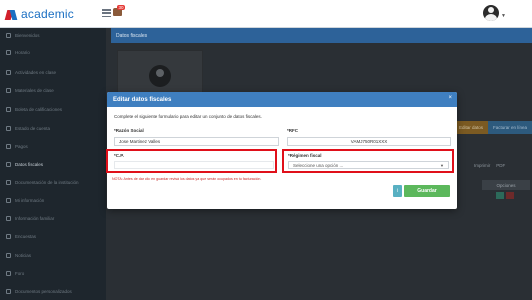  I want to click on sidebar-item: Mi información, so click(53, 200).